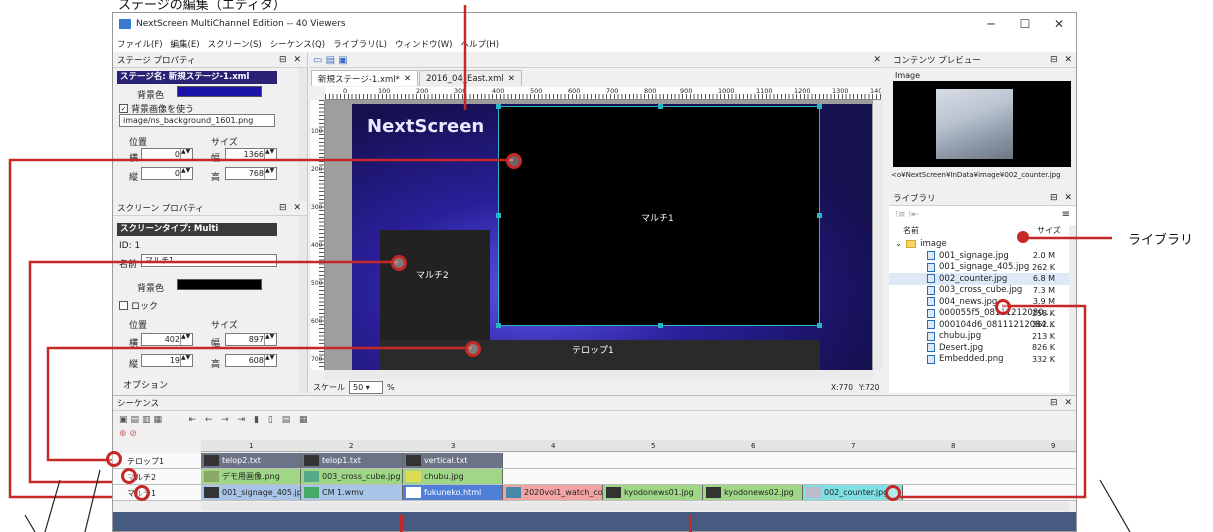  I want to click on status-bar, so click(594, 521).